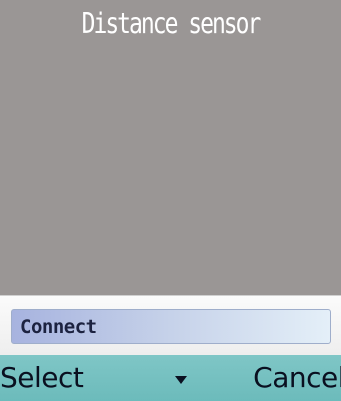 This screenshot has width=341, height=401. Describe the element at coordinates (181, 380) in the screenshot. I see `down-arrow-icon` at that location.